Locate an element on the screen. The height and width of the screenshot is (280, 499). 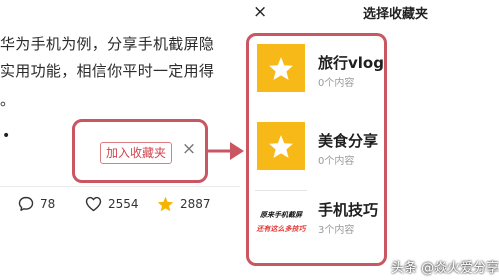
article-text-line: 。 is located at coordinates (8, 100).